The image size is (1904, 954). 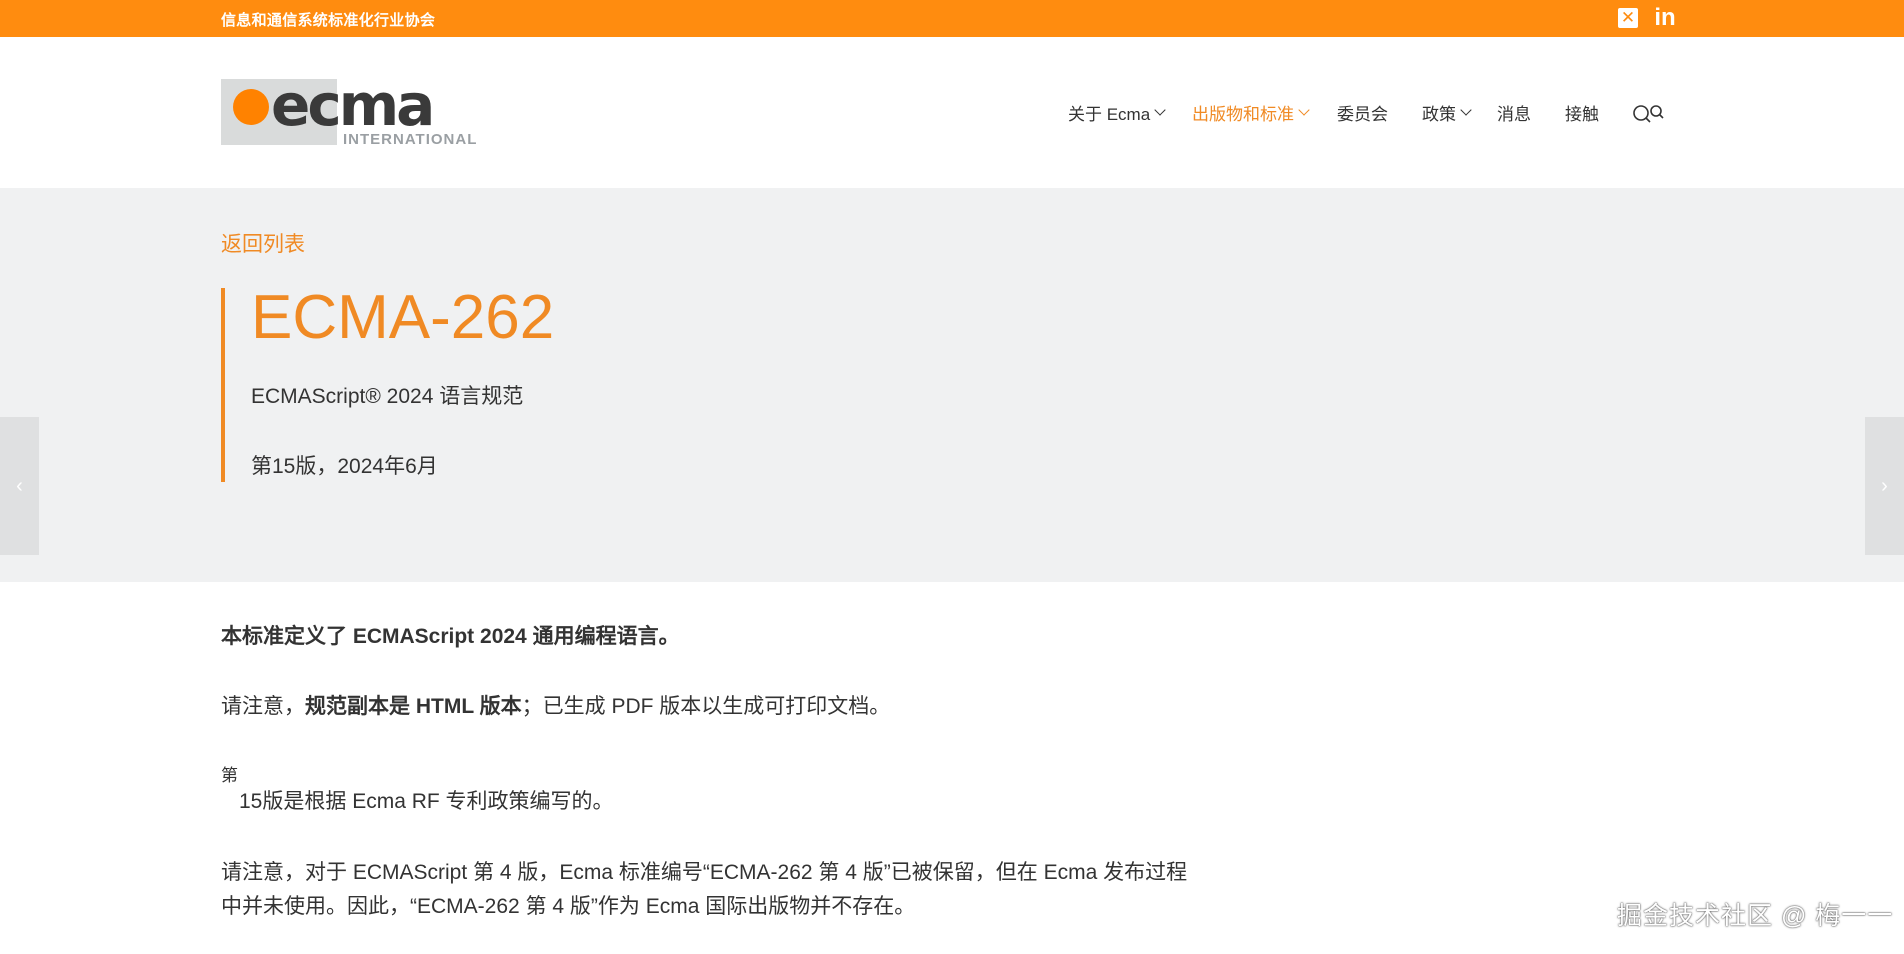 What do you see at coordinates (263, 243) in the screenshot?
I see `back-to-list-link: 返回列表` at bounding box center [263, 243].